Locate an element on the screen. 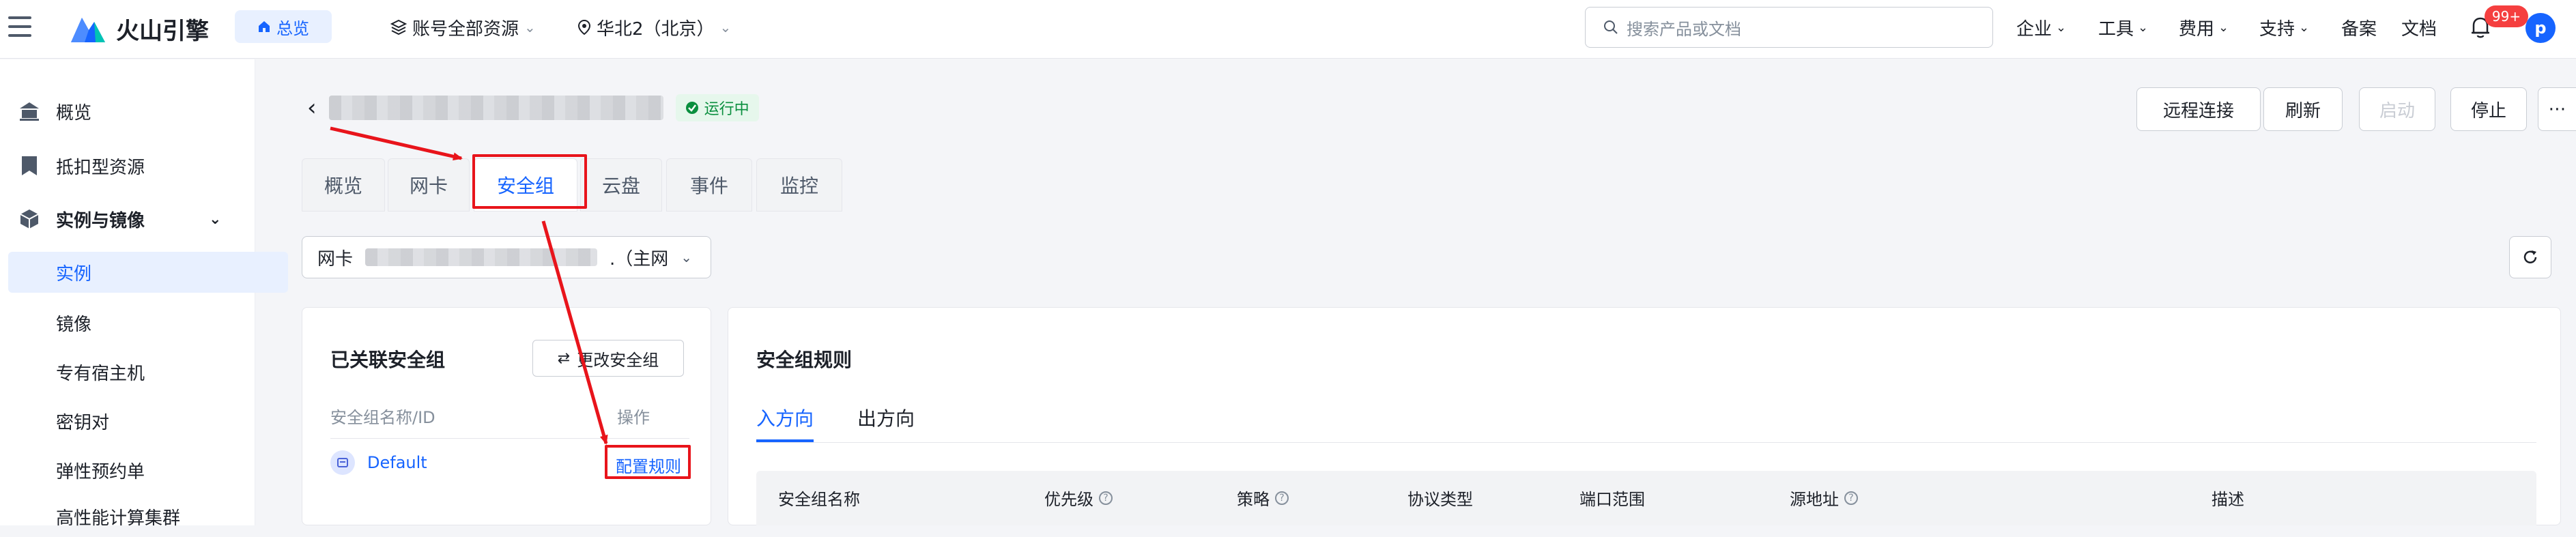  arrow-to-security-tab is located at coordinates (396, 143).